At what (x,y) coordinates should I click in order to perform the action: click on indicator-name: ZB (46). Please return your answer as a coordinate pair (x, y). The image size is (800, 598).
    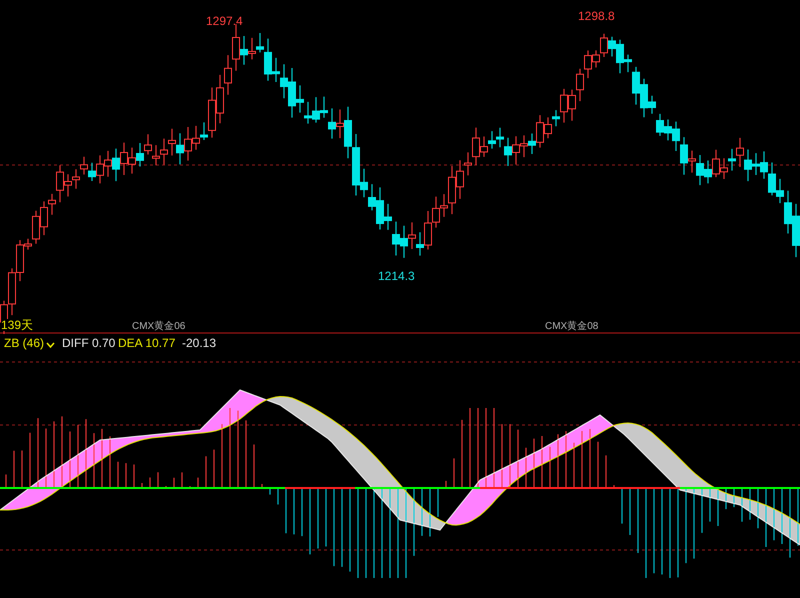
    Looking at the image, I should click on (24, 343).